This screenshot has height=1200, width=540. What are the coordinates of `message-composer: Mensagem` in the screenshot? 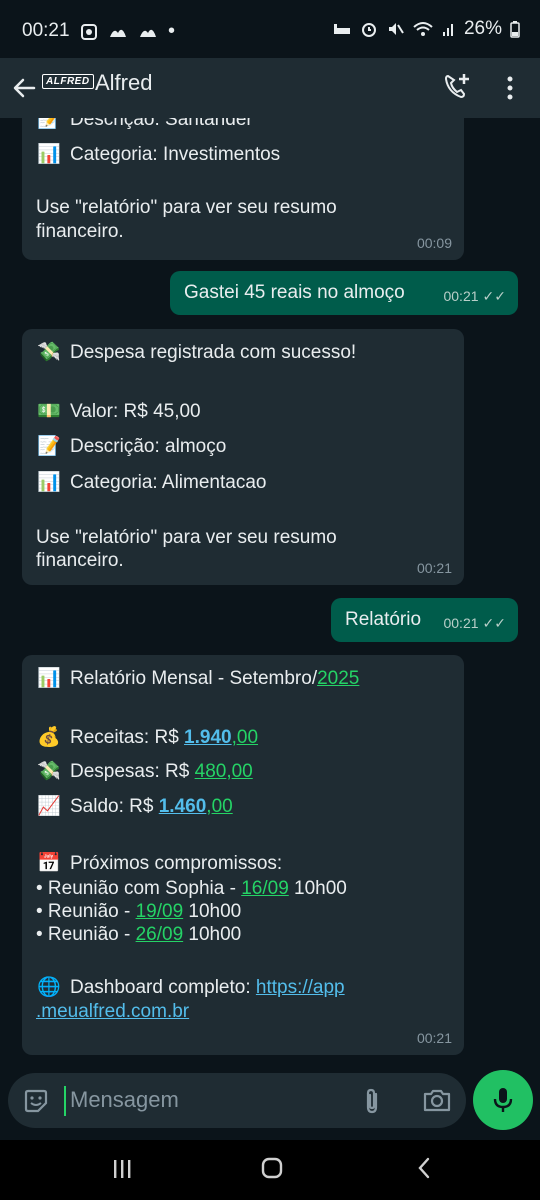 It's located at (237, 1100).